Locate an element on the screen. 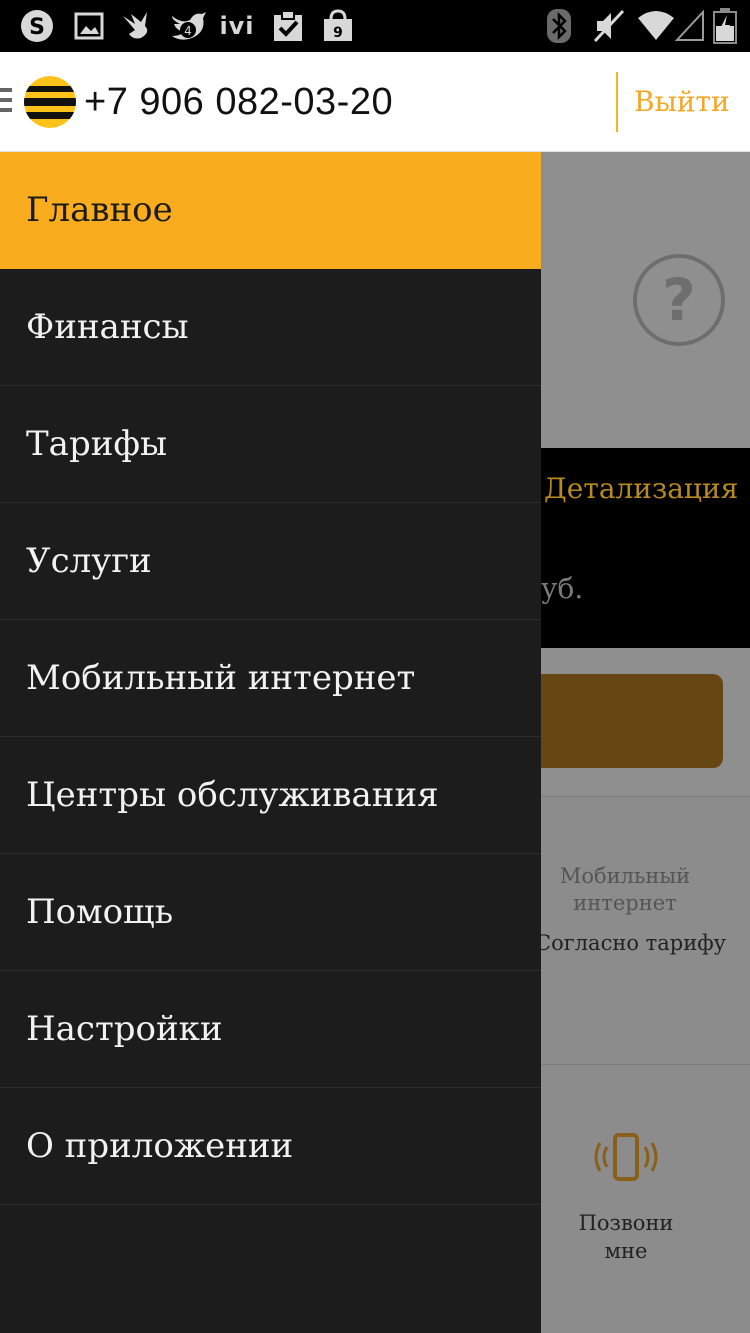 This screenshot has width=750, height=1333. menu-item-services: Услуги is located at coordinates (270, 561).